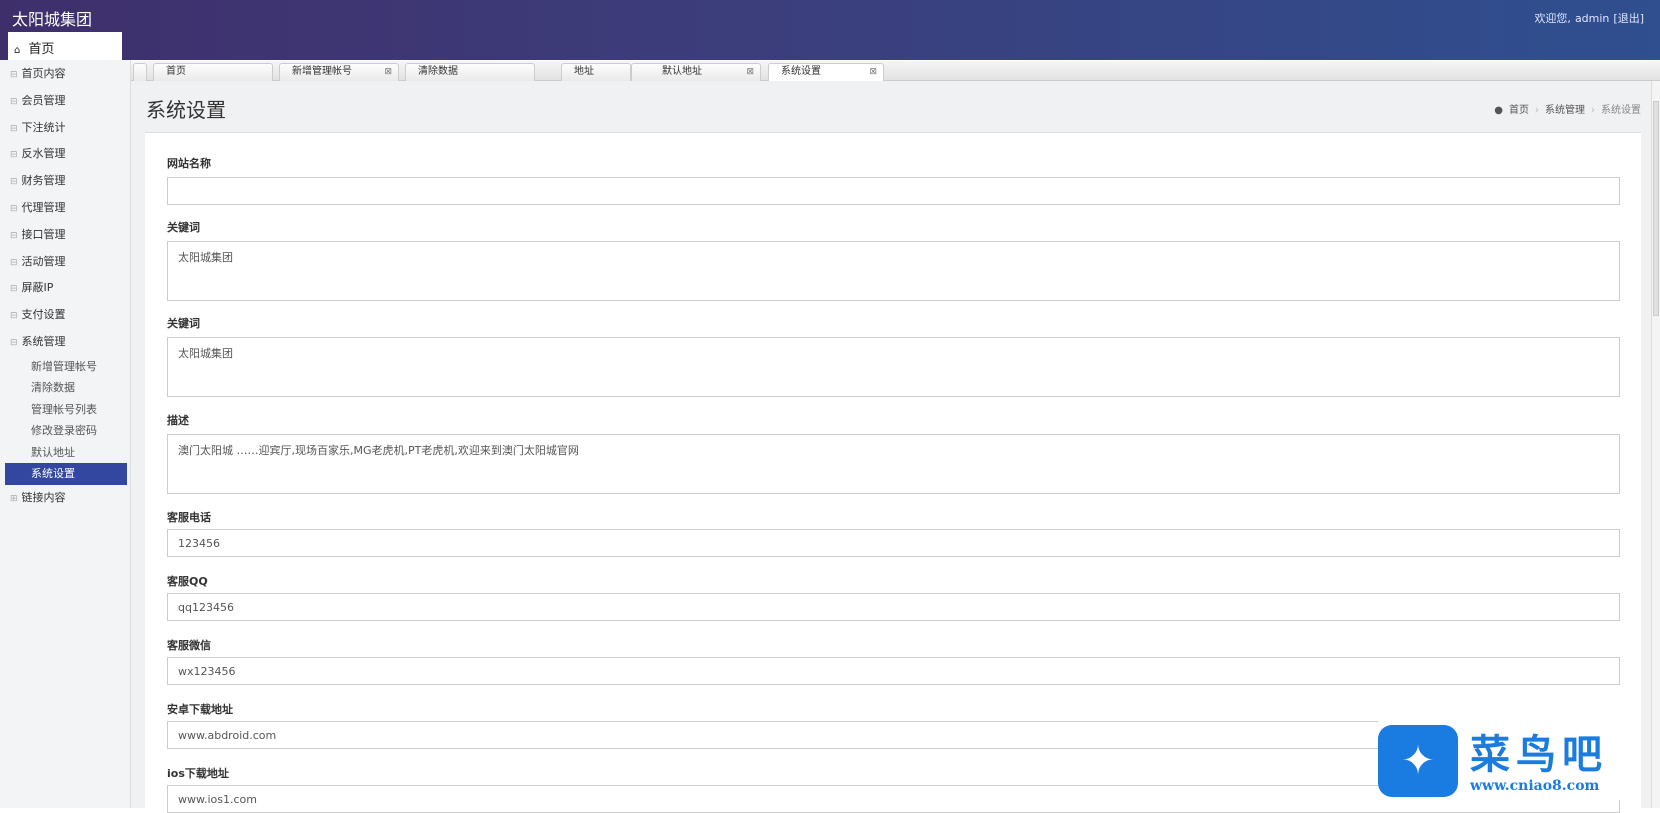 This screenshot has width=1660, height=813. What do you see at coordinates (1592, 18) in the screenshot?
I see `username: admin` at bounding box center [1592, 18].